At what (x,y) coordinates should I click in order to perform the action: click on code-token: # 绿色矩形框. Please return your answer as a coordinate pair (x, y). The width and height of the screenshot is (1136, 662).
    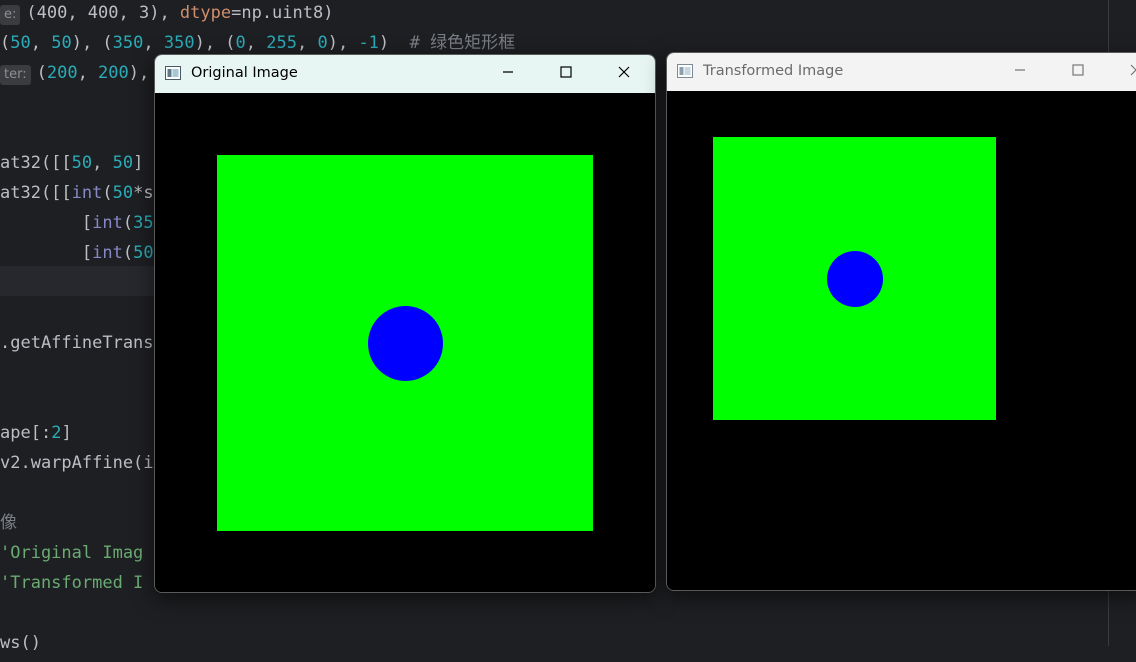
    Looking at the image, I should click on (462, 43).